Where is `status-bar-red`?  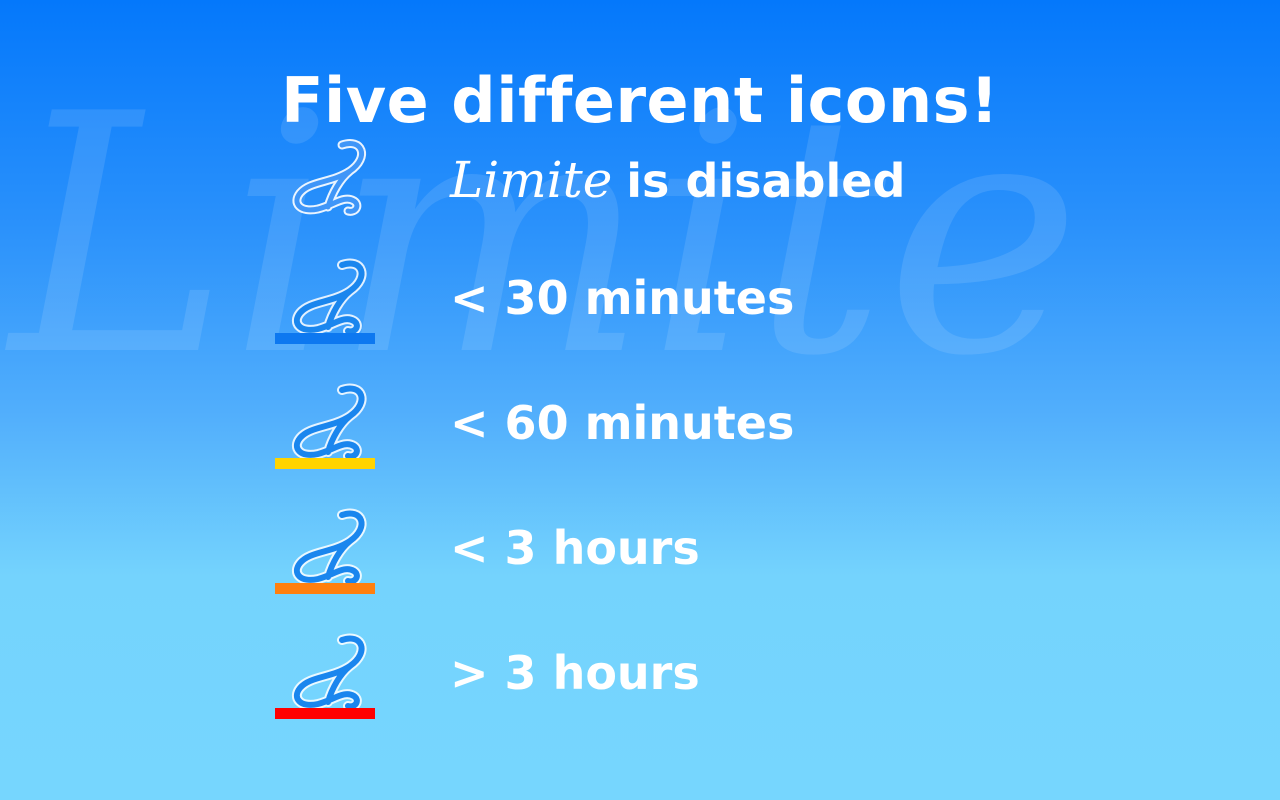
status-bar-red is located at coordinates (325, 713).